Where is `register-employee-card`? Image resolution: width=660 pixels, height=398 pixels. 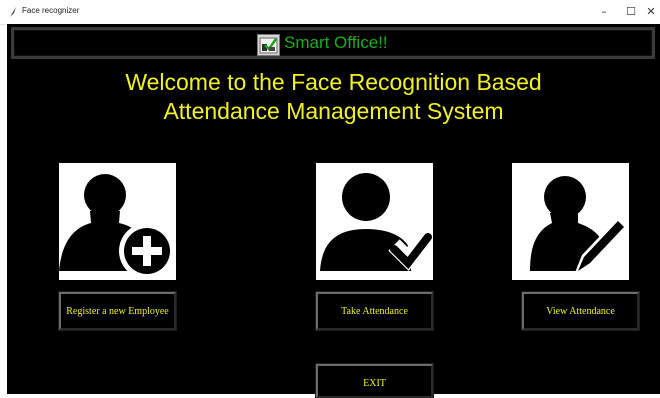
register-employee-card is located at coordinates (117, 221).